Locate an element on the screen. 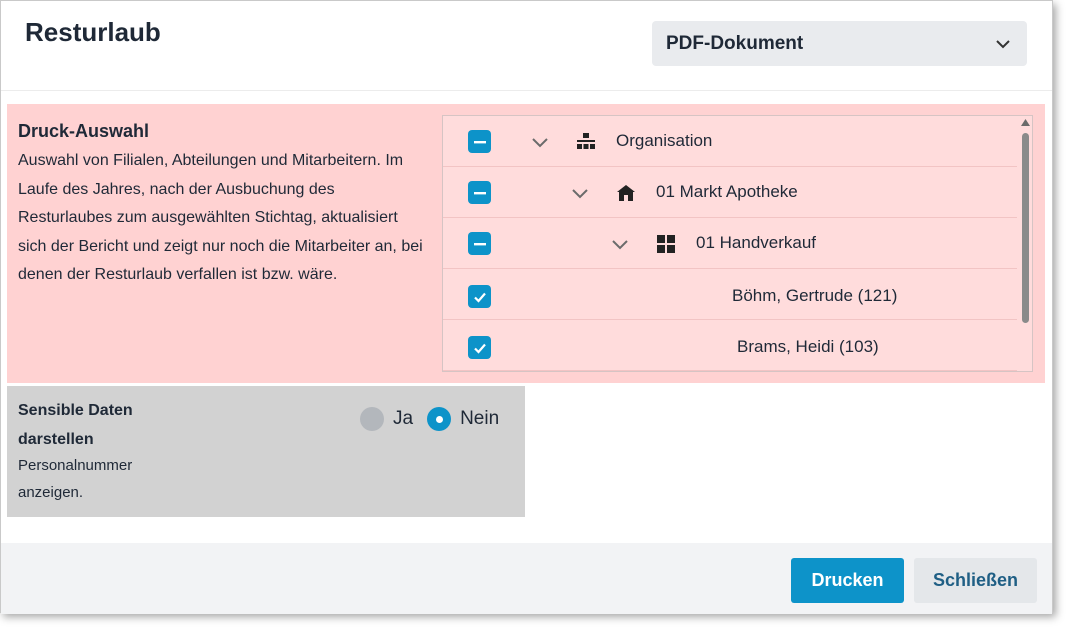 This screenshot has width=1068, height=629. format-select-value: PDF-Dokument is located at coordinates (735, 43).